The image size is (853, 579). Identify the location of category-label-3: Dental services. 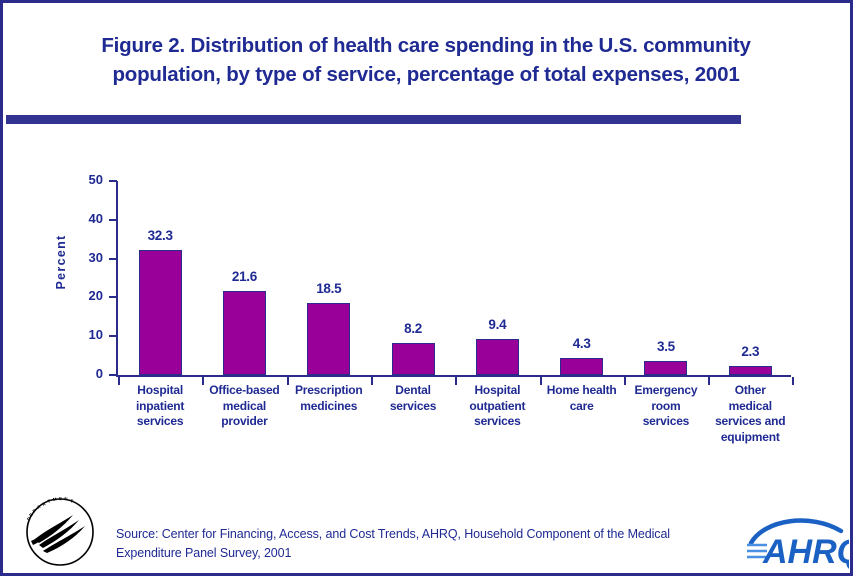
(413, 398).